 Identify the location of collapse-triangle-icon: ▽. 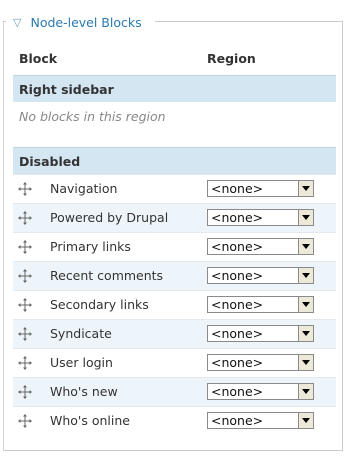
(17, 22).